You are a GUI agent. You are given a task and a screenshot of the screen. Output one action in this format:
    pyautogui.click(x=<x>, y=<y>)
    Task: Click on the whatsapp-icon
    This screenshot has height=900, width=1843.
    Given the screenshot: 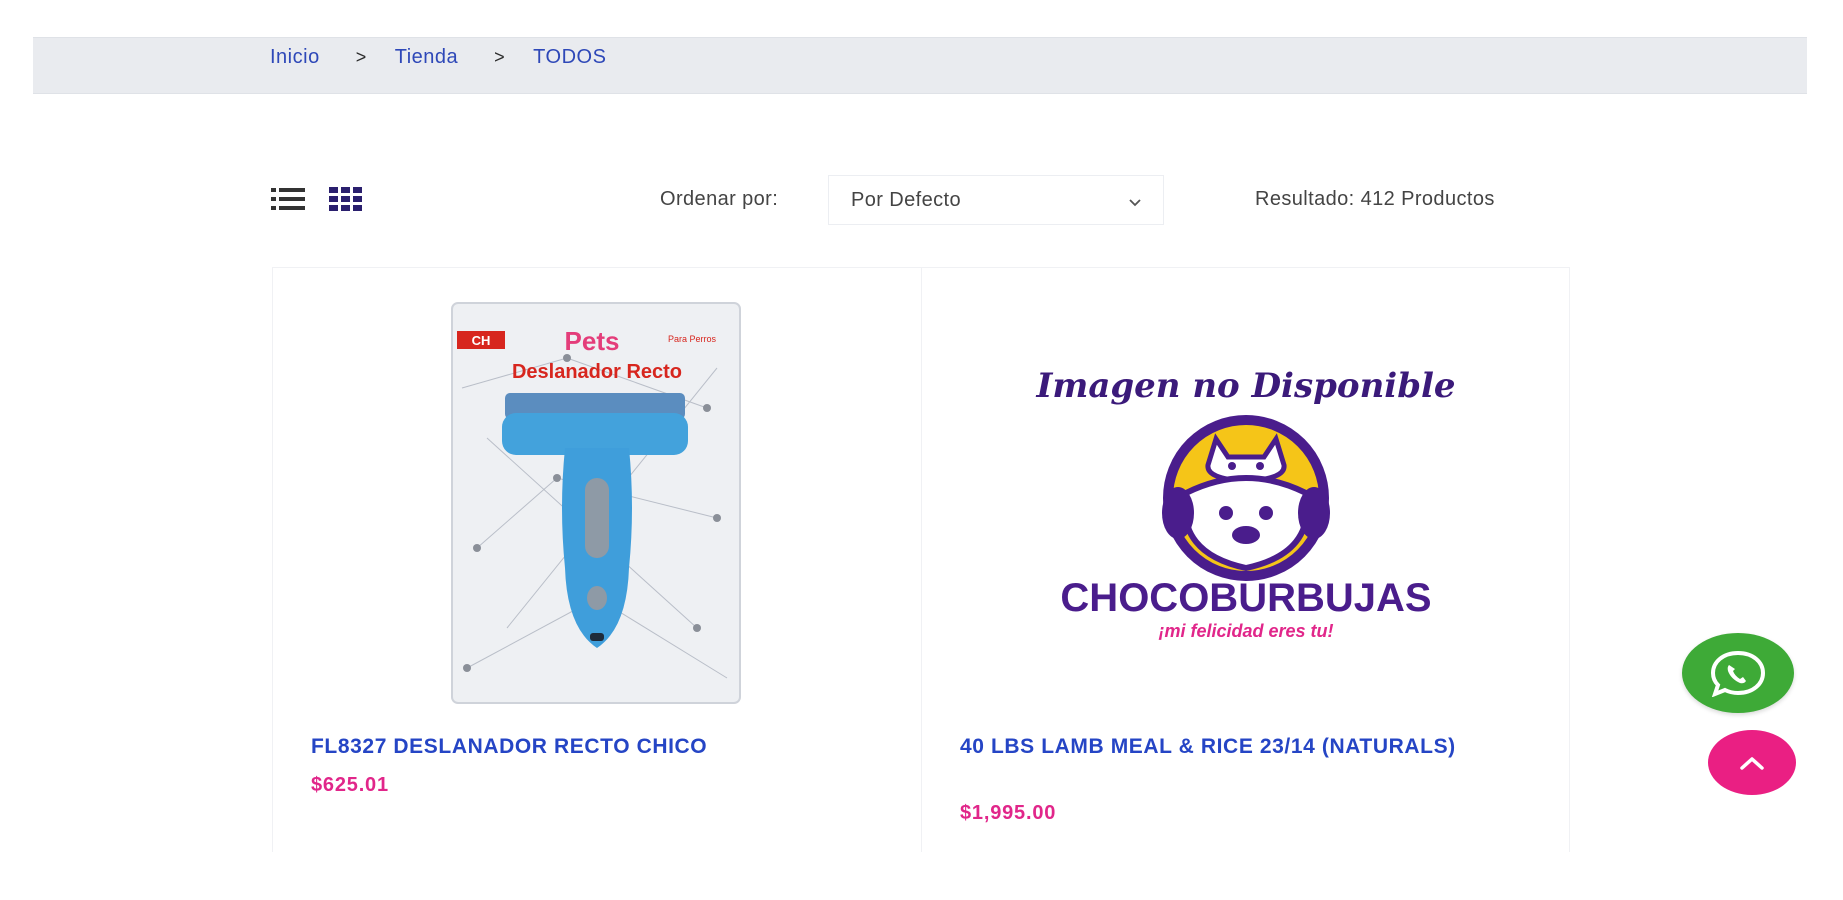 What is the action you would take?
    pyautogui.click(x=1738, y=673)
    